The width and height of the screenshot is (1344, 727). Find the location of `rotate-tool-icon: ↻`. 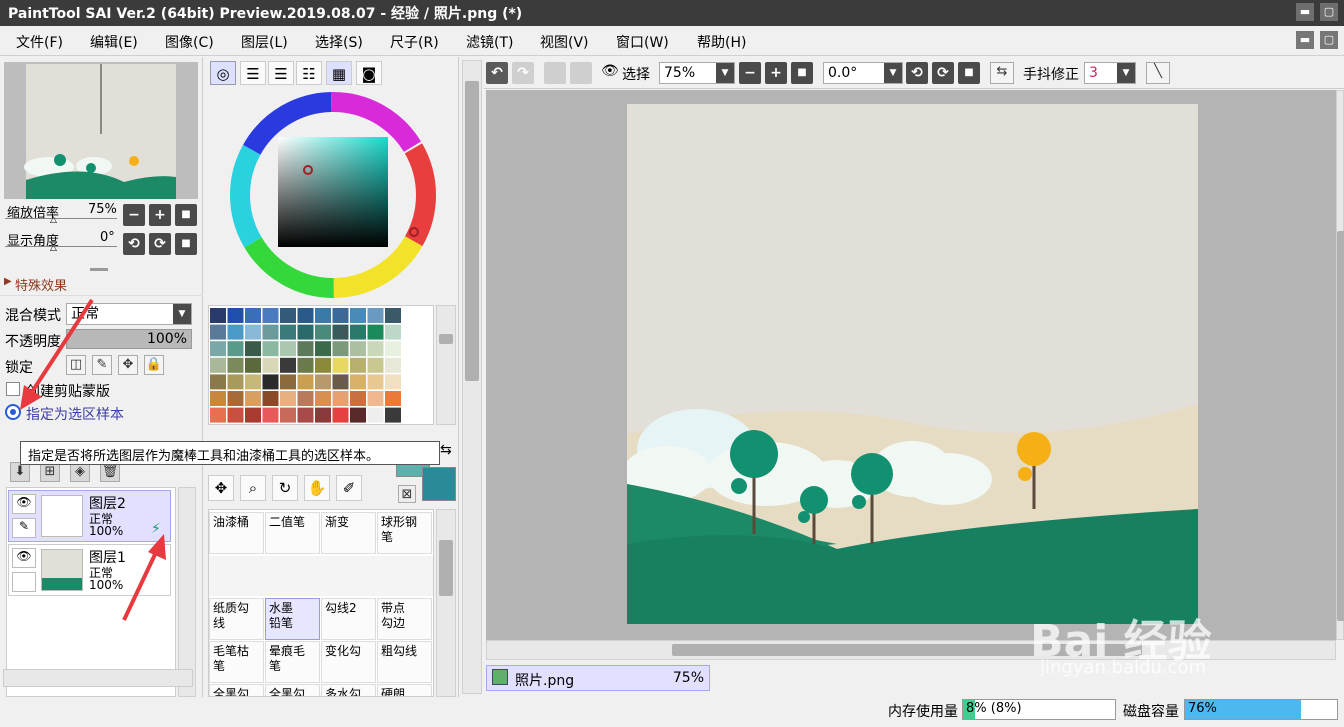

rotate-tool-icon: ↻ is located at coordinates (285, 488).